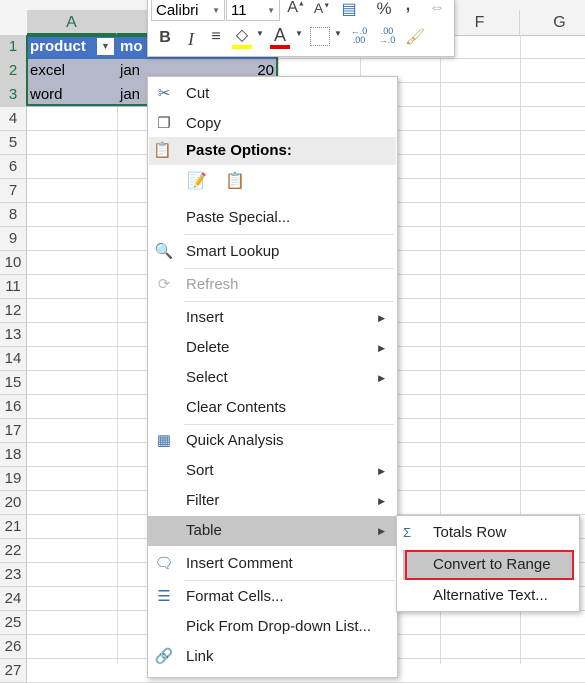 Image resolution: width=585 pixels, height=683 pixels. Describe the element at coordinates (13, 575) in the screenshot. I see `row-header-23: 23` at that location.